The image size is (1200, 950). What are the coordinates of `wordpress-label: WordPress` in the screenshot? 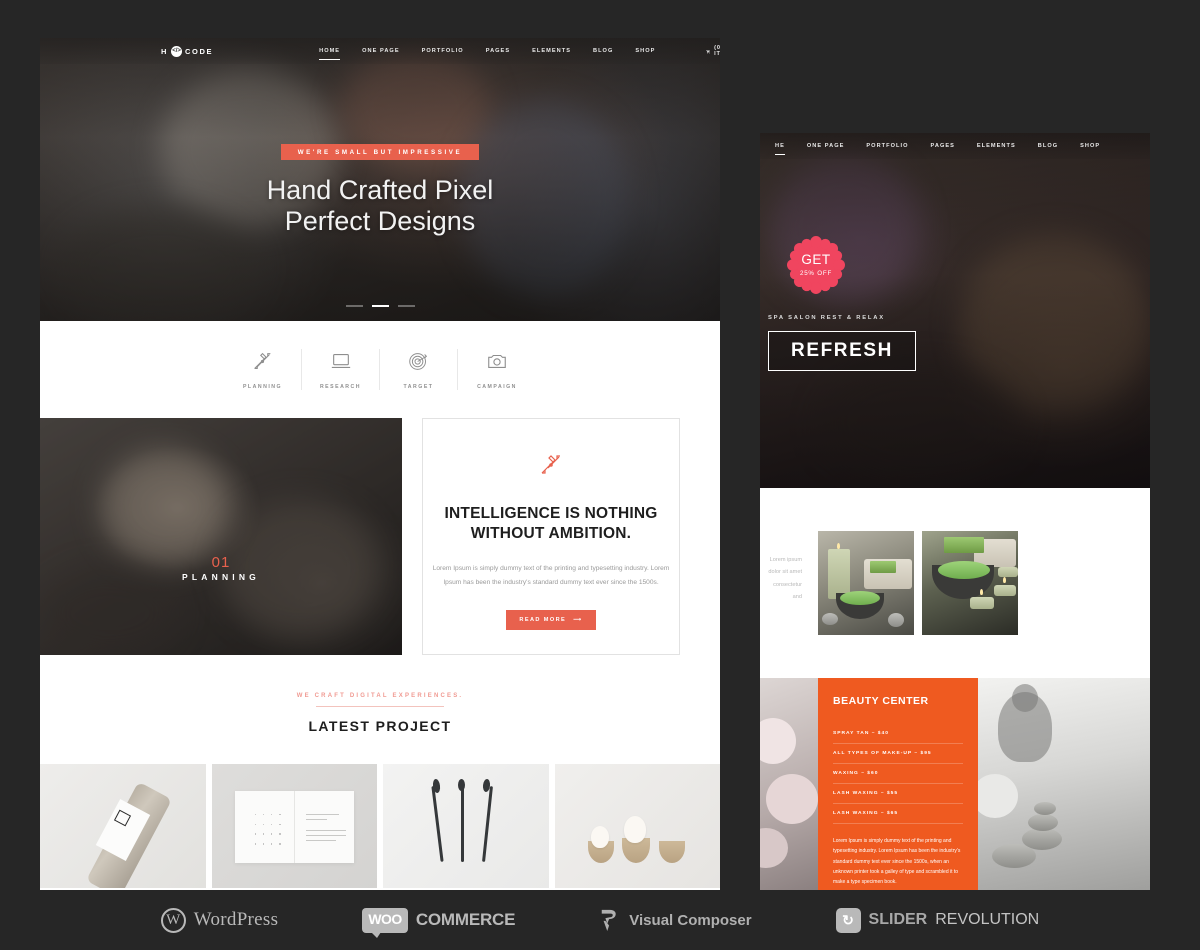 It's located at (236, 919).